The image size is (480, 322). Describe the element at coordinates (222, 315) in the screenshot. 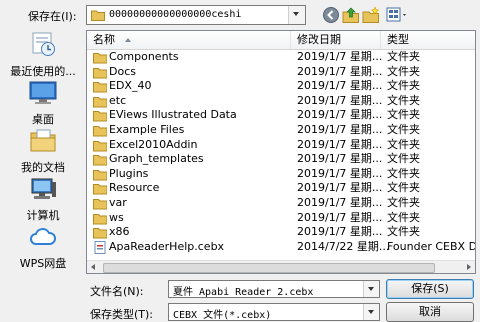

I see `filetype-value: CEBX 文件(*.cebx)` at that location.